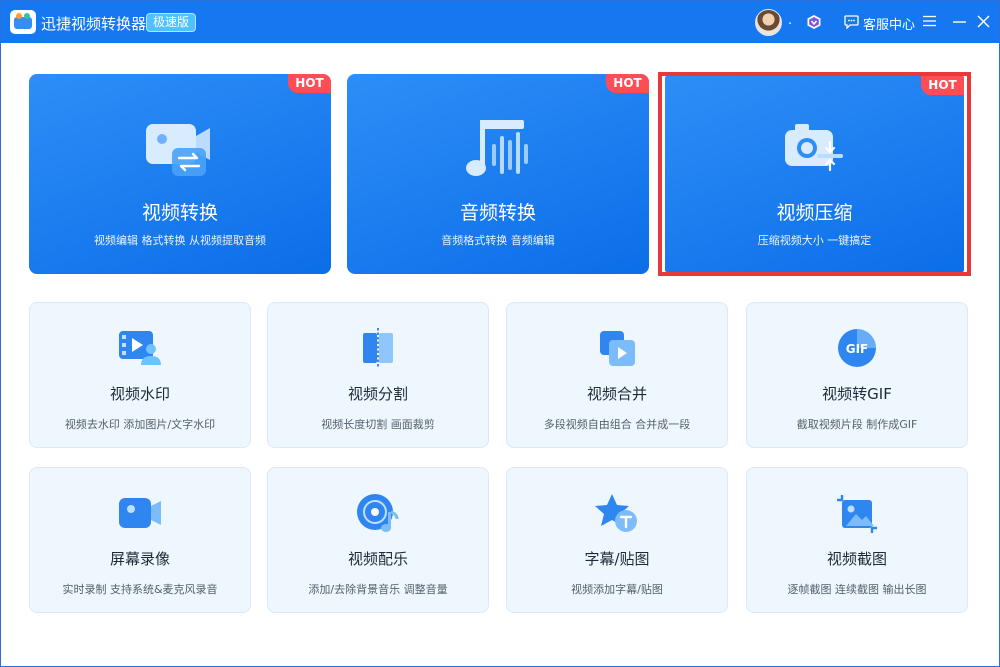 The image size is (1000, 667). Describe the element at coordinates (857, 424) in the screenshot. I see `card-description: 截取视频片段 制作成GIF` at that location.